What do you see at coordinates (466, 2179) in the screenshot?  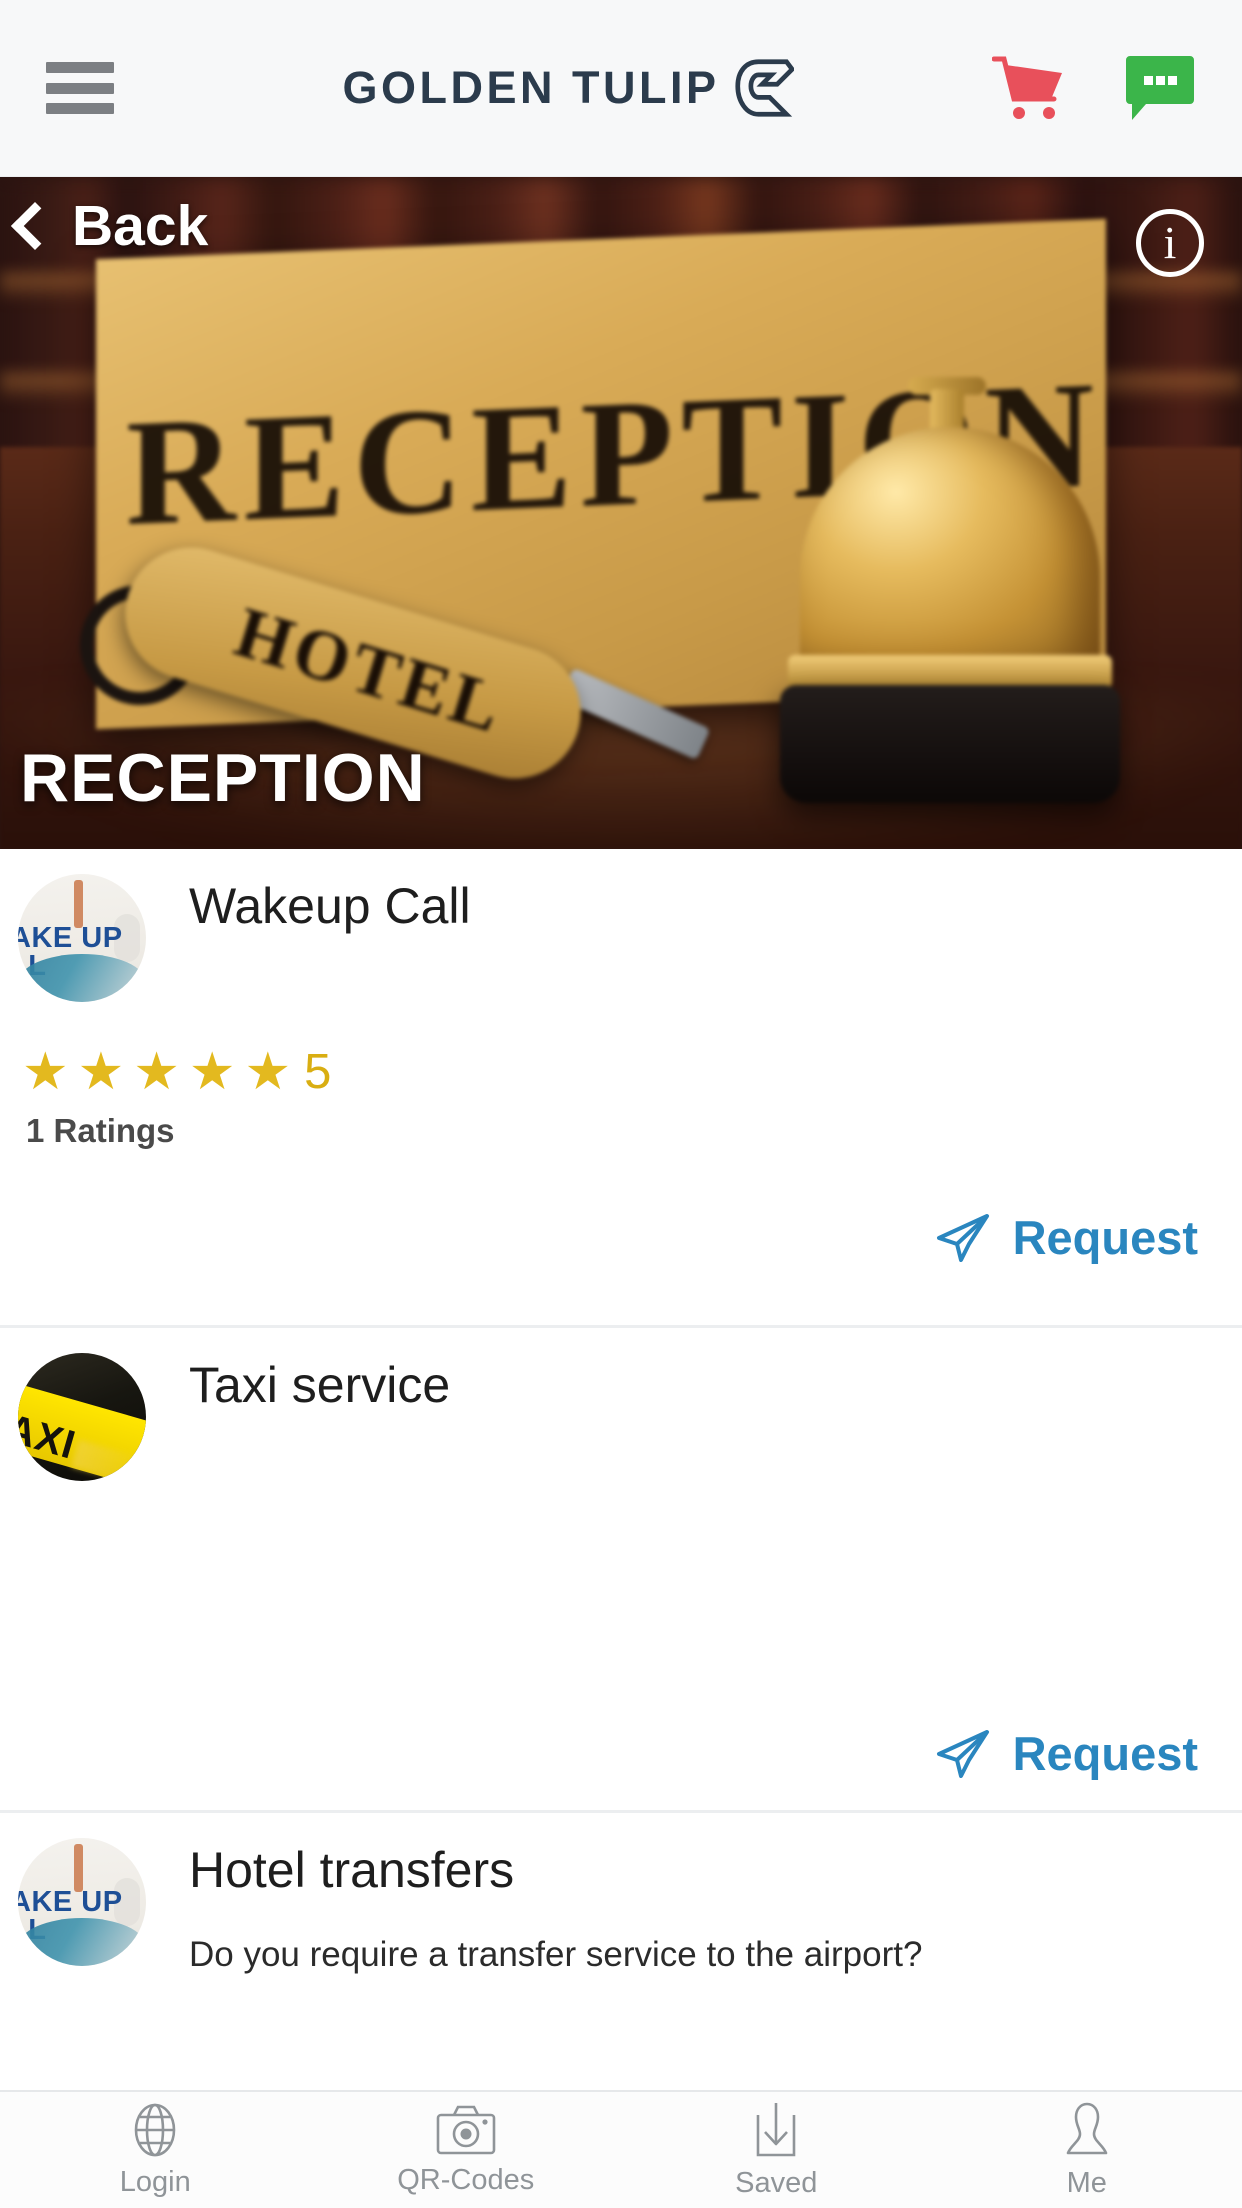 I see `nav-label: QR-Codes` at bounding box center [466, 2179].